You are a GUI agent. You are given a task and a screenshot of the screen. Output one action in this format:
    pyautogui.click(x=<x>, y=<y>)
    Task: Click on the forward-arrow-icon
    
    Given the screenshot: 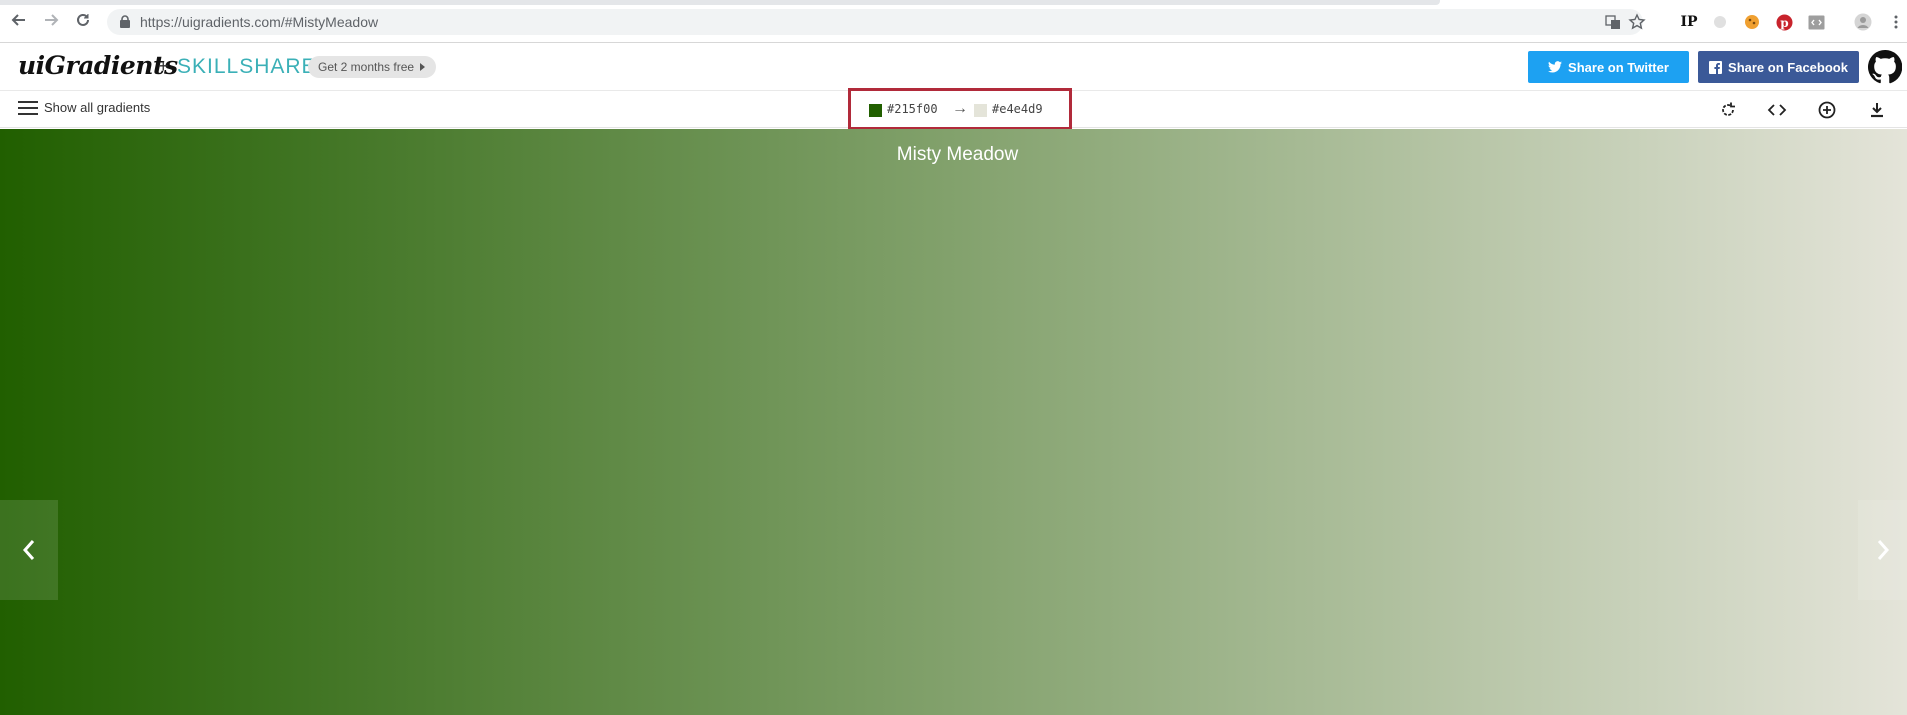 What is the action you would take?
    pyautogui.click(x=51, y=20)
    